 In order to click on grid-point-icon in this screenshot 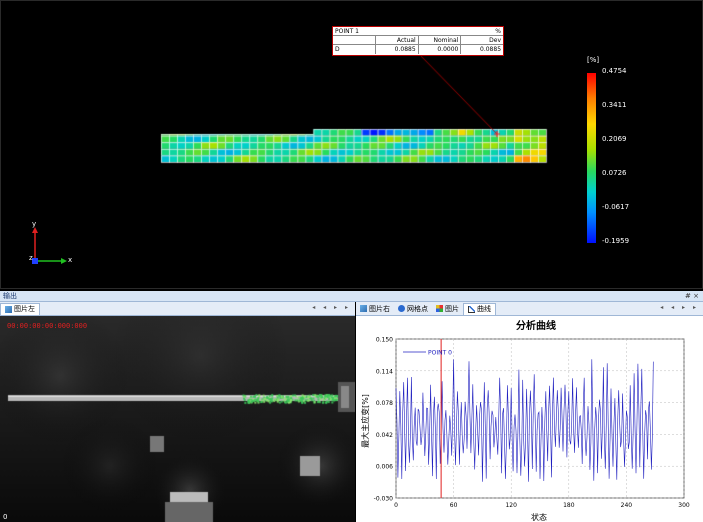, I will do `click(401, 308)`.